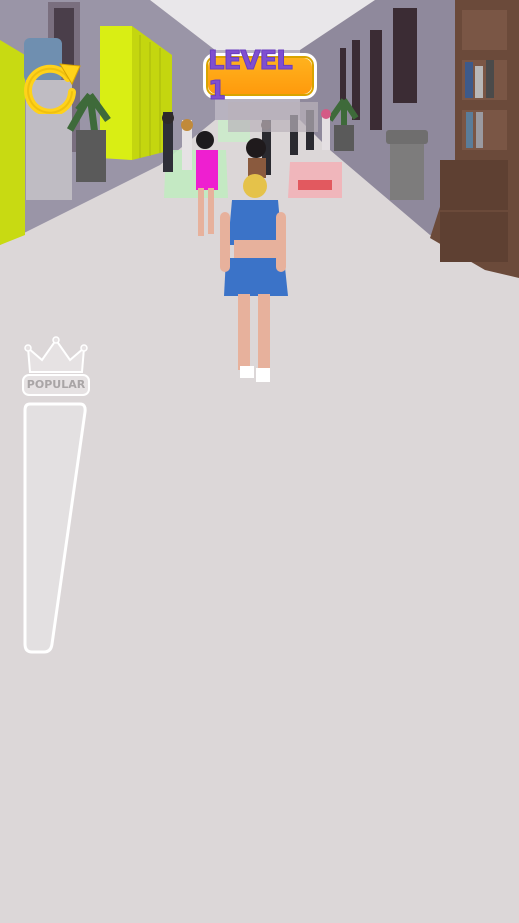 This screenshot has height=923, width=519. I want to click on restart-icon, so click(52, 90).